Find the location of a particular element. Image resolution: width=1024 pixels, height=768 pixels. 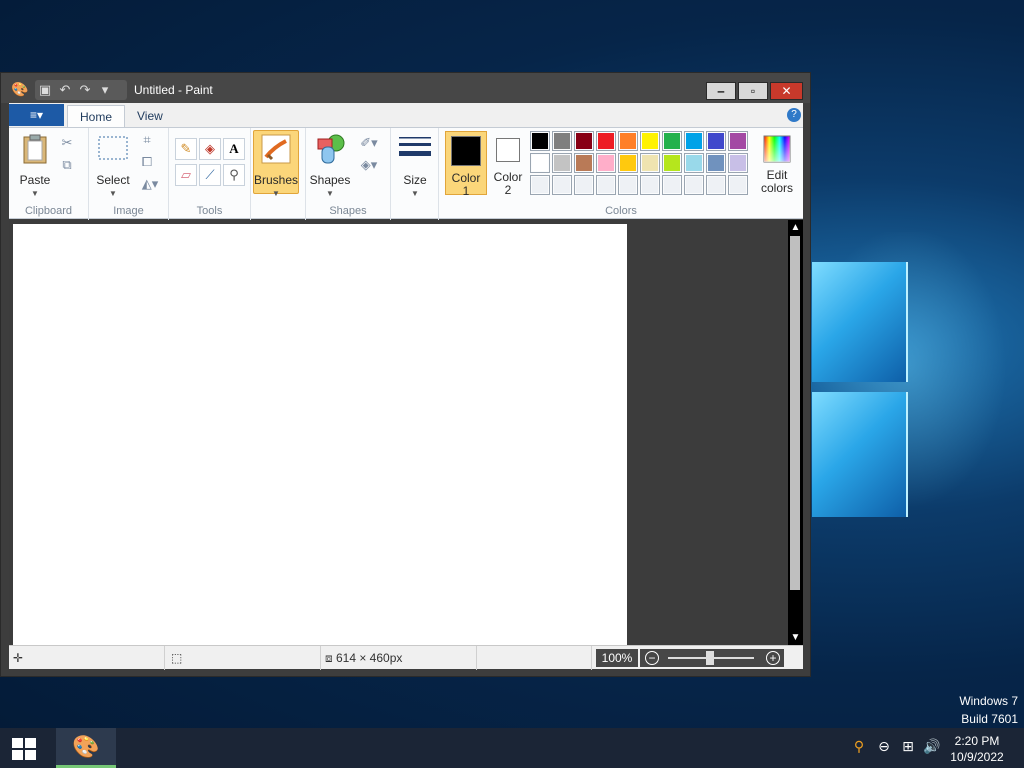

quick-access-toolbar: ▣ ↶ ↷ ▾ is located at coordinates (81, 90).